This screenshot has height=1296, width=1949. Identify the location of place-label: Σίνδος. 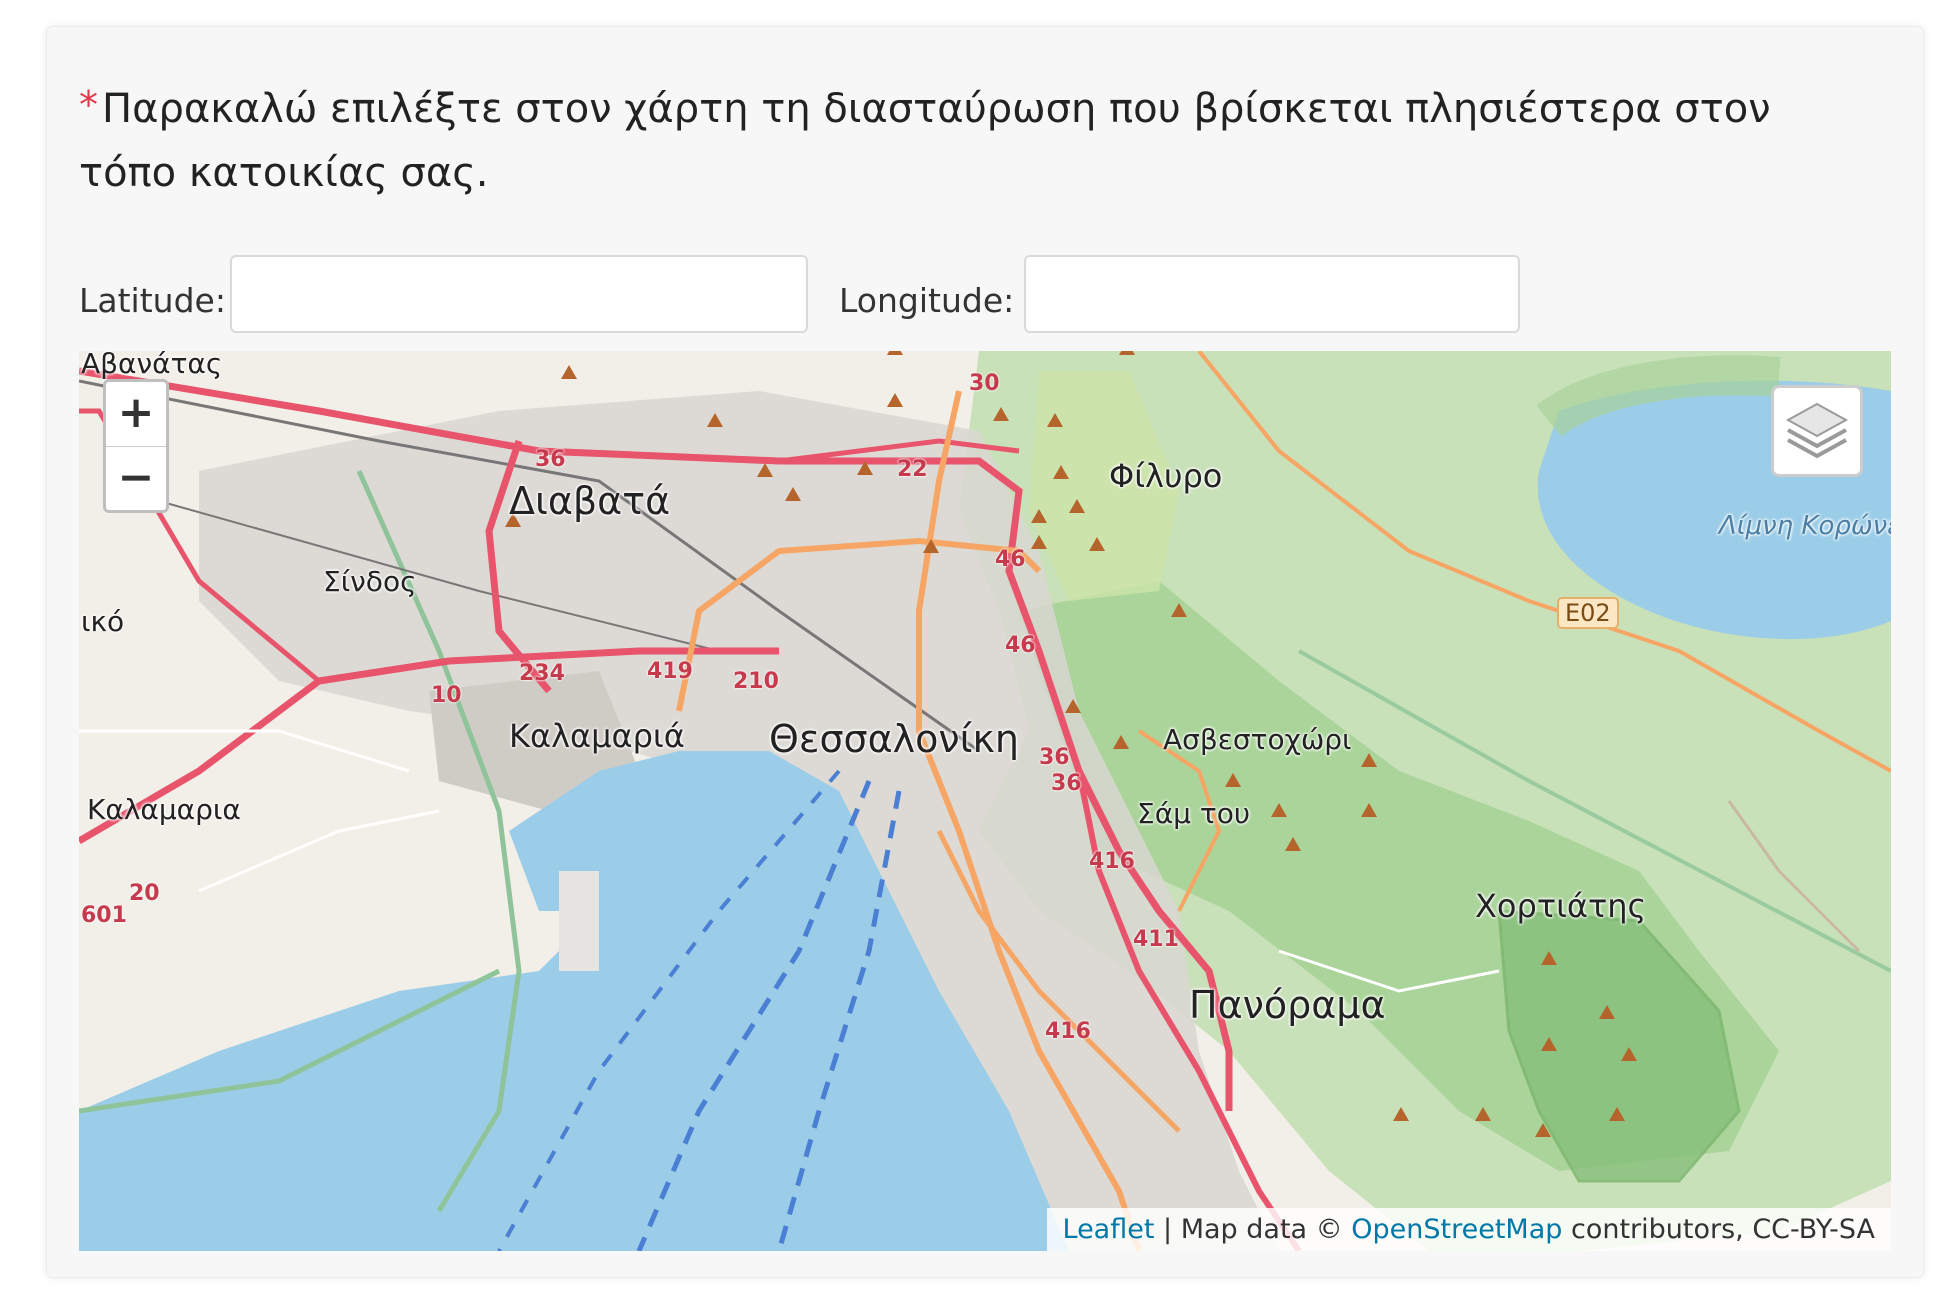
(370, 581).